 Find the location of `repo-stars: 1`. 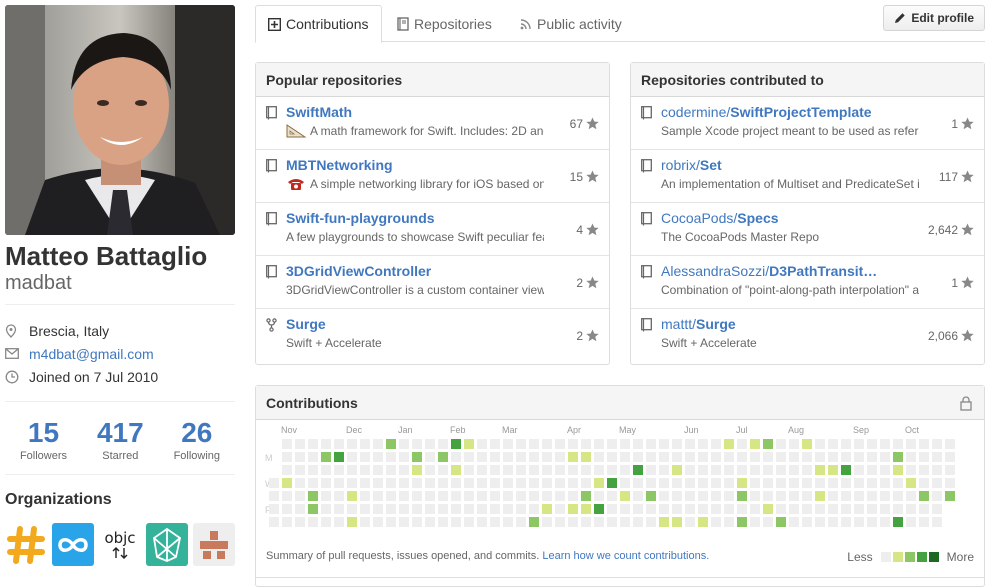

repo-stars: 1 is located at coordinates (962, 123).